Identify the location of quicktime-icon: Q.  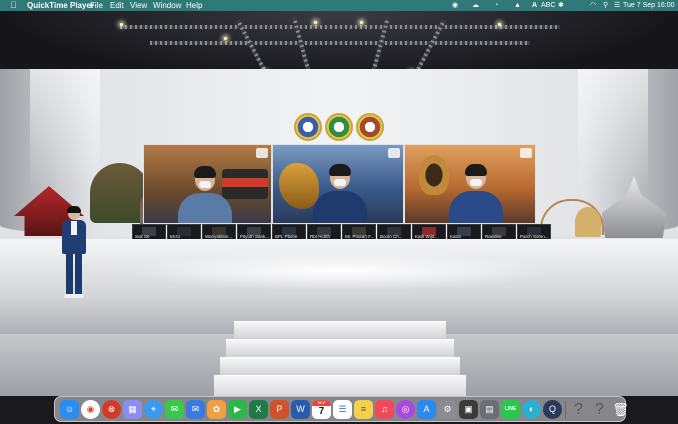
(552, 409).